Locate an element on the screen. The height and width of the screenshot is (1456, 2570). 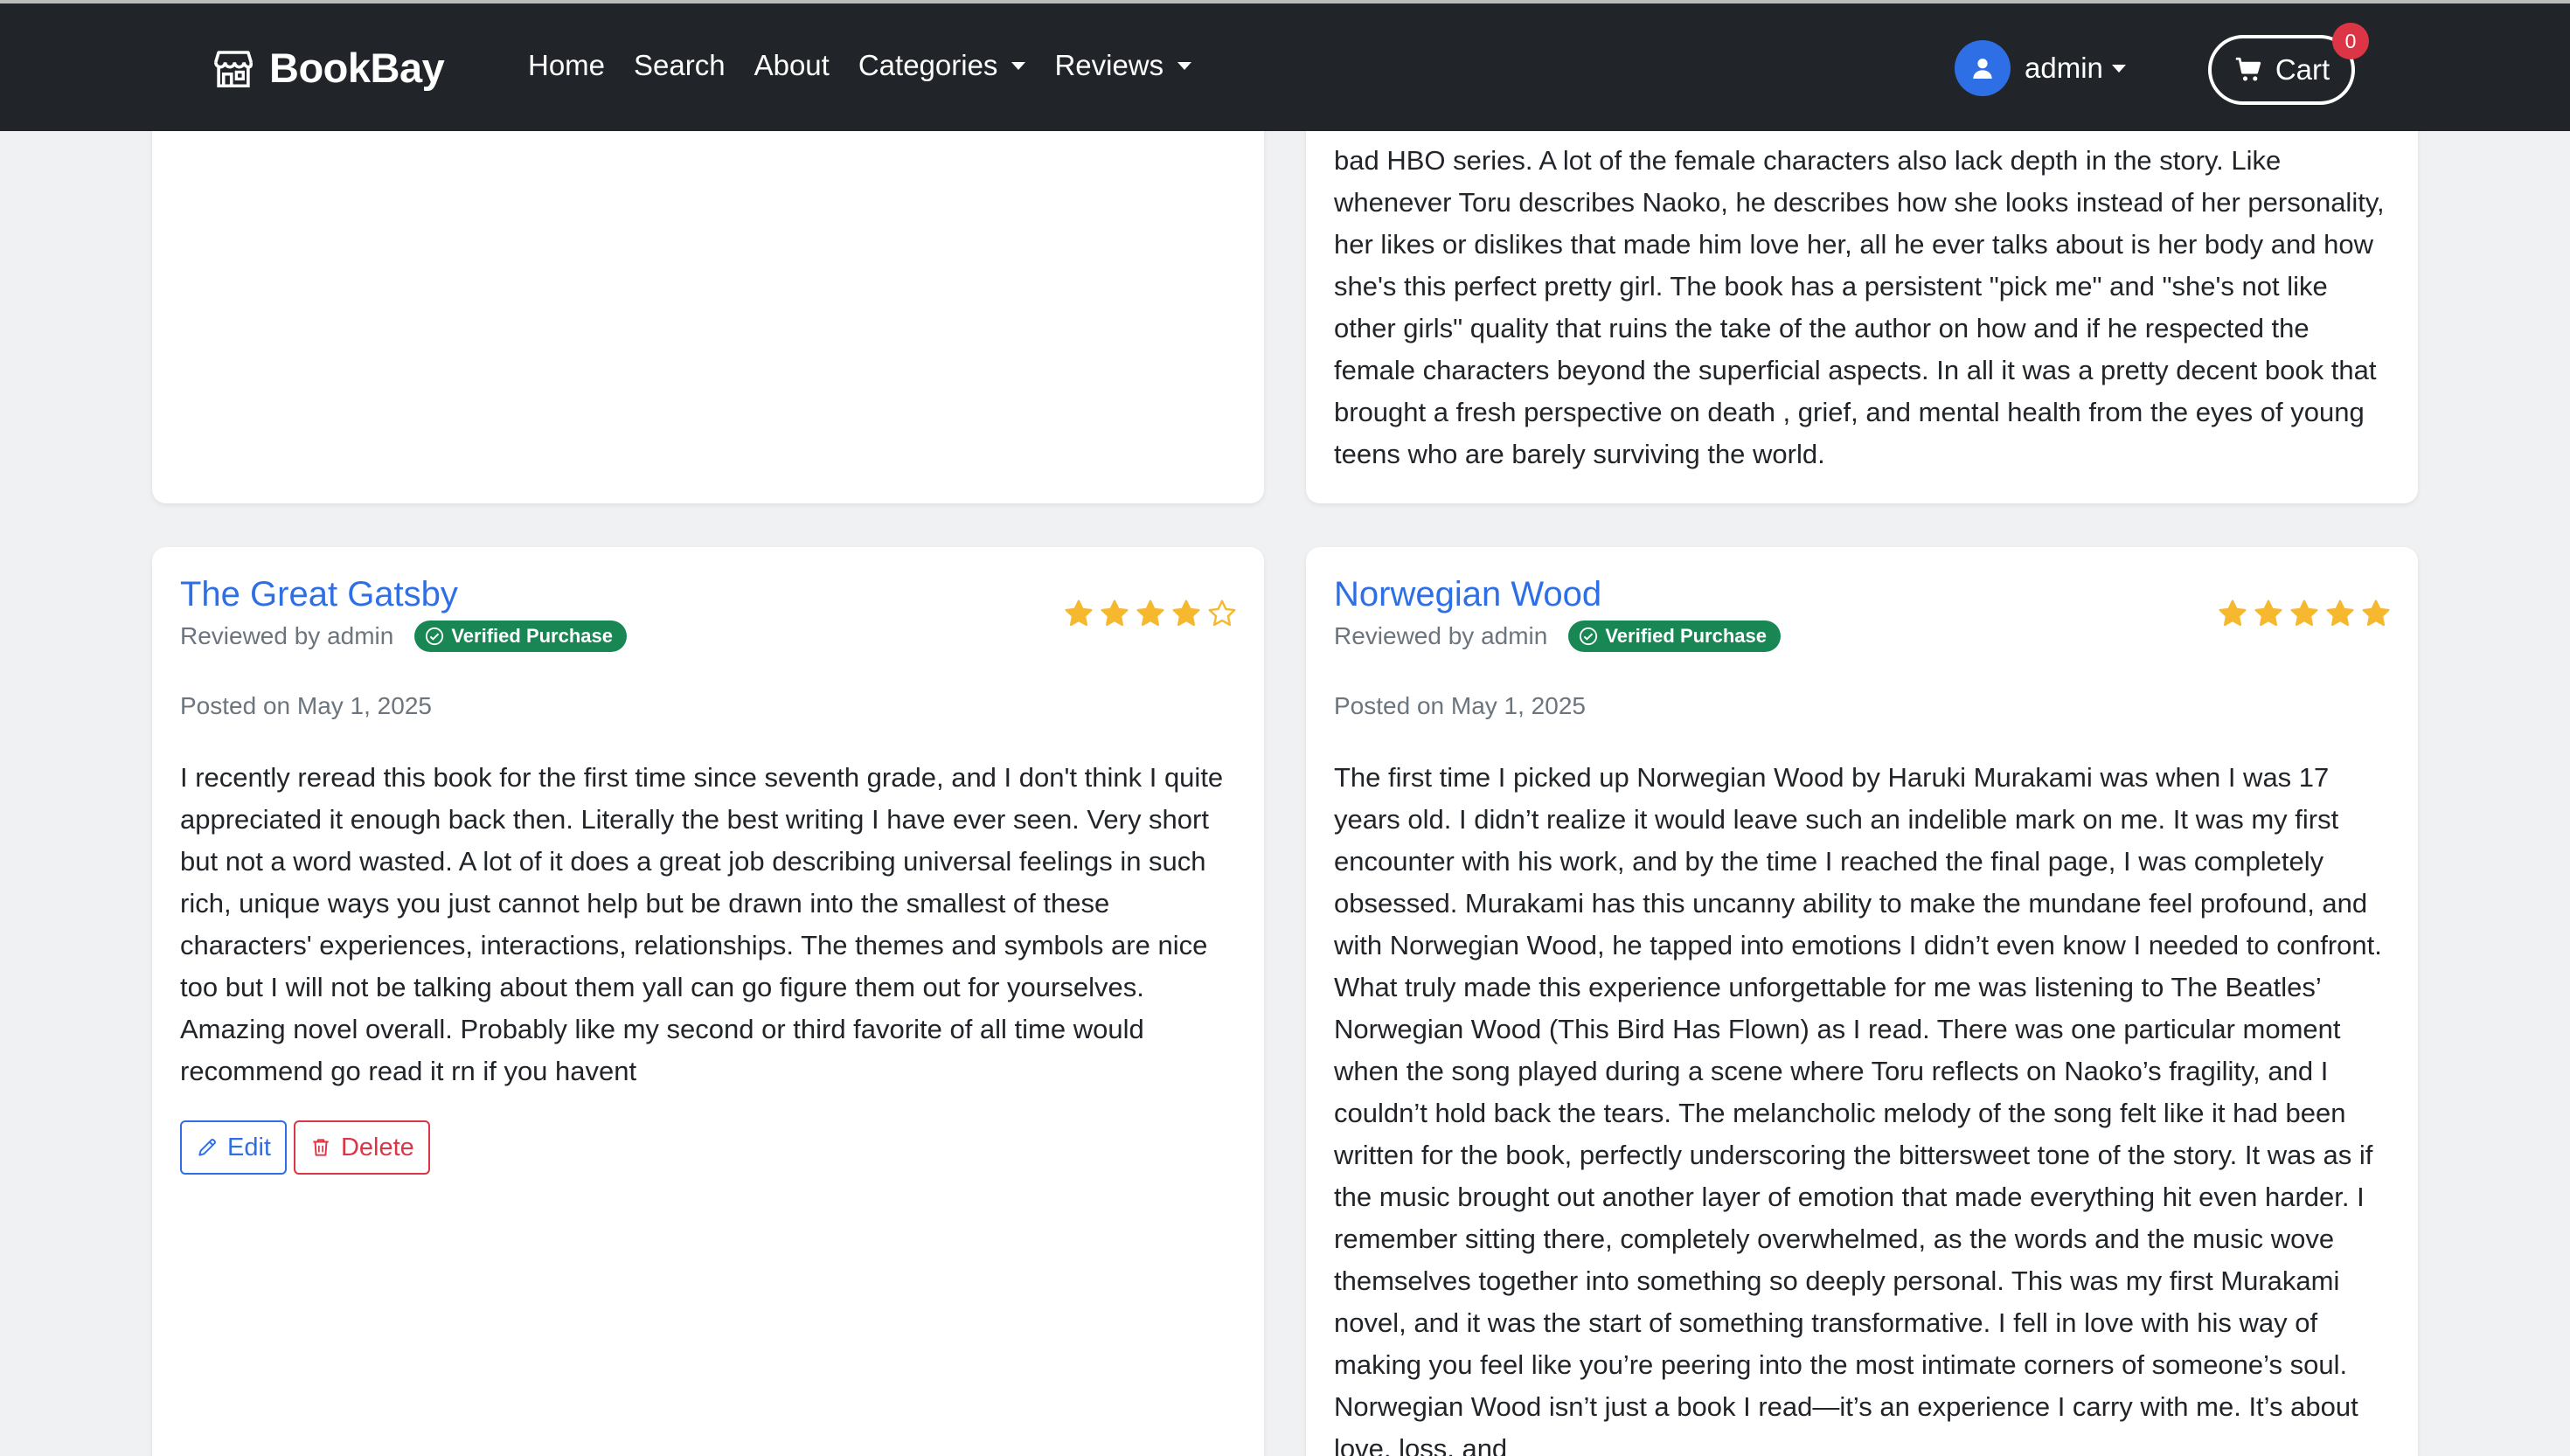
nav-home: Home is located at coordinates (566, 65).